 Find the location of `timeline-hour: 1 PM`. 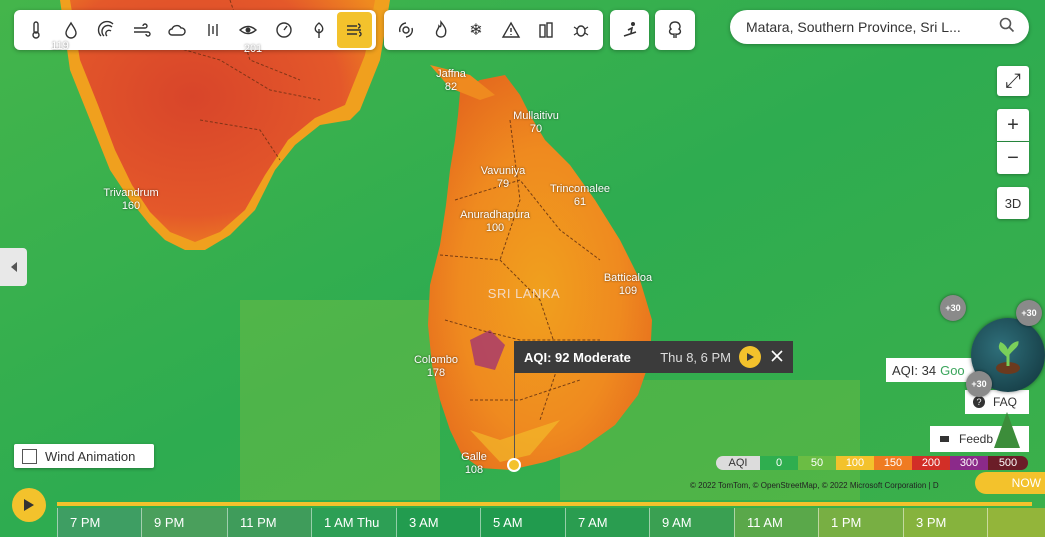

timeline-hour: 1 PM is located at coordinates (860, 522).